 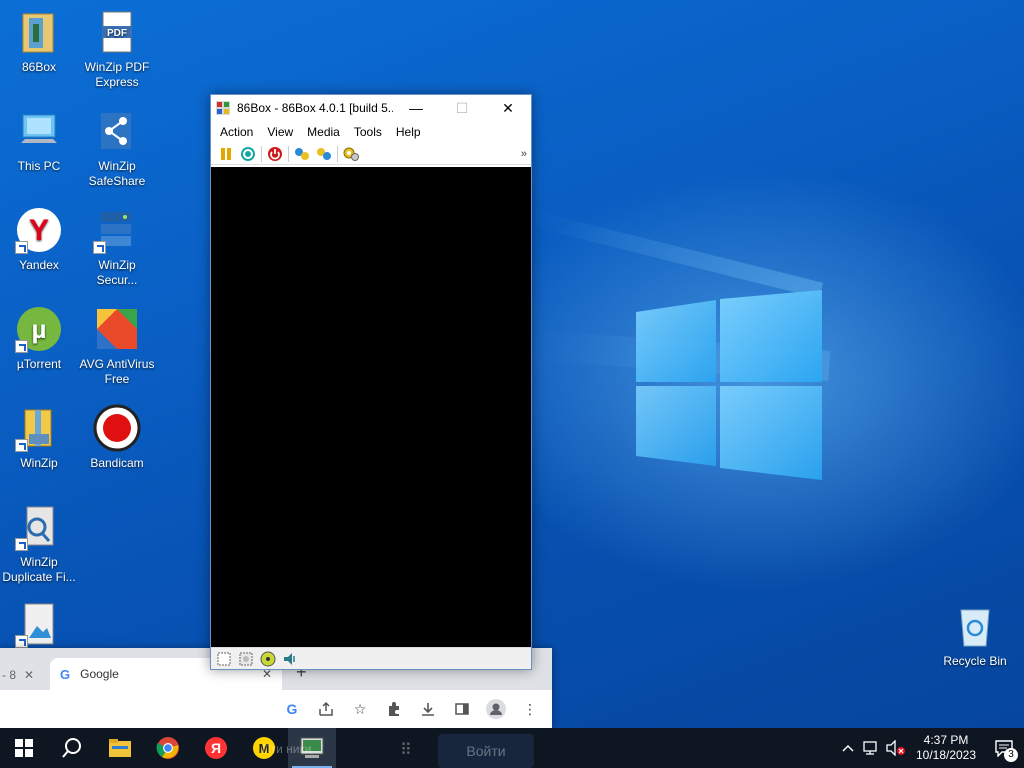 What do you see at coordinates (408, 132) in the screenshot?
I see `menu-help: Help` at bounding box center [408, 132].